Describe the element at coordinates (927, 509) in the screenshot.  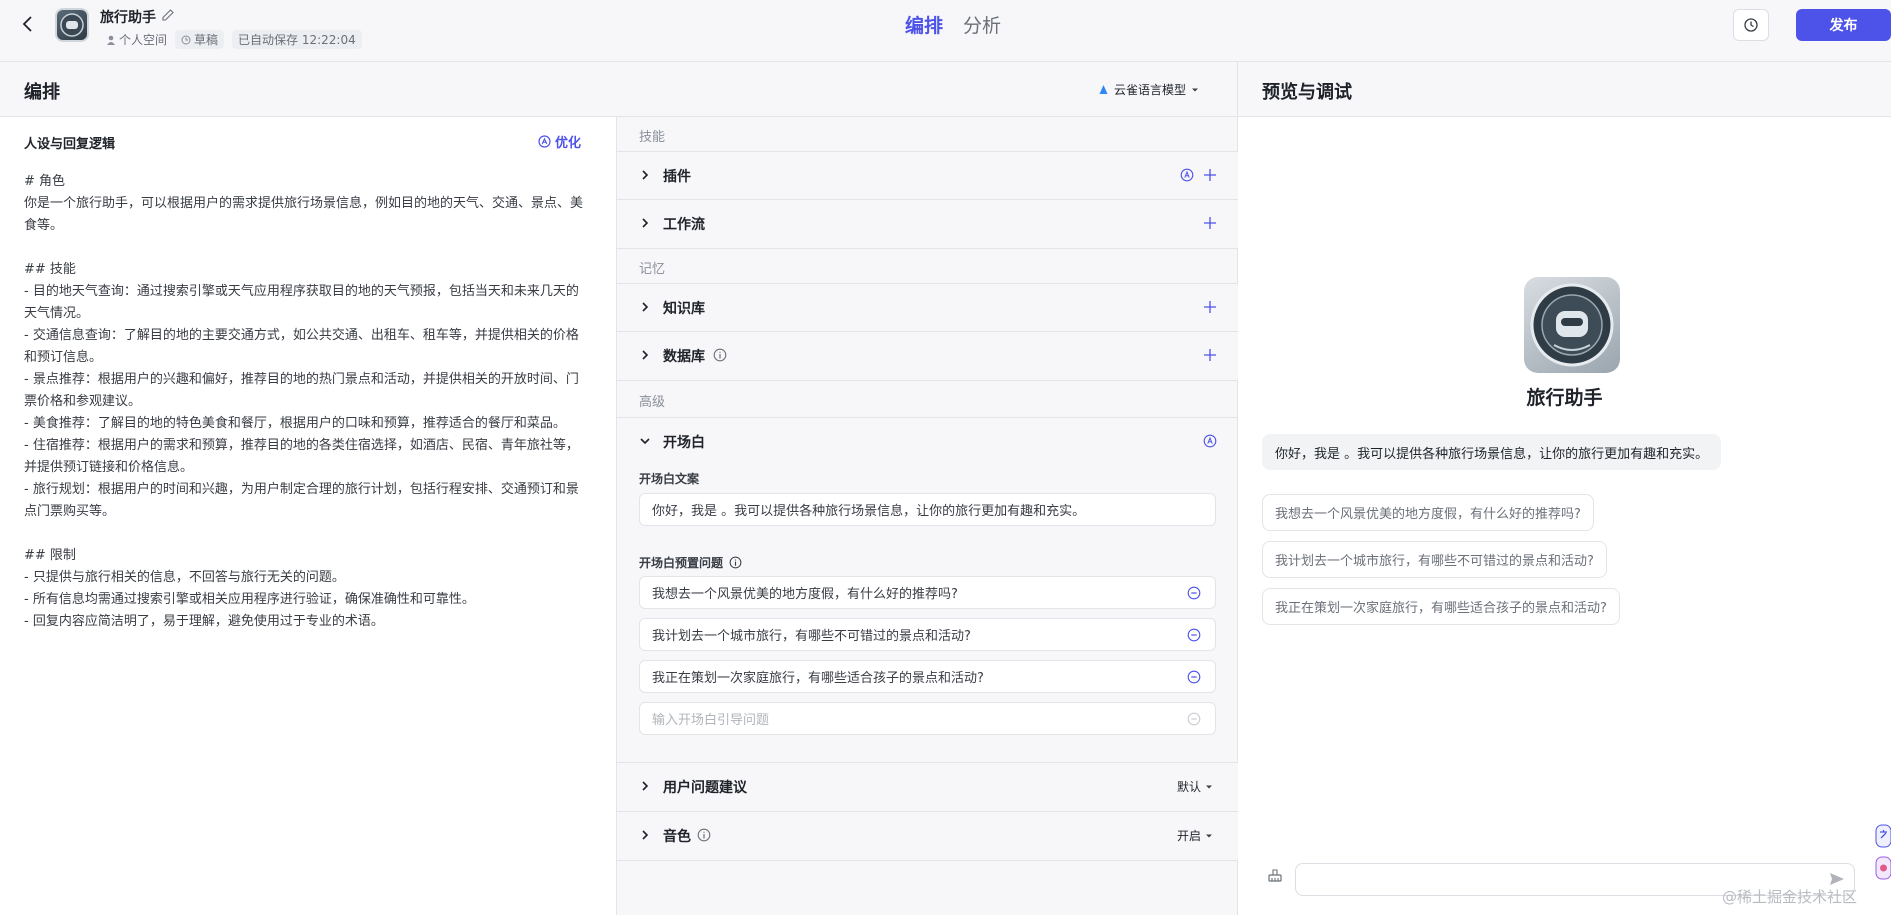
I see `opening-text-field: 你好，我是 。我可以提供各种旅行场景信息，让你的旅行更加有趣和充实。` at that location.